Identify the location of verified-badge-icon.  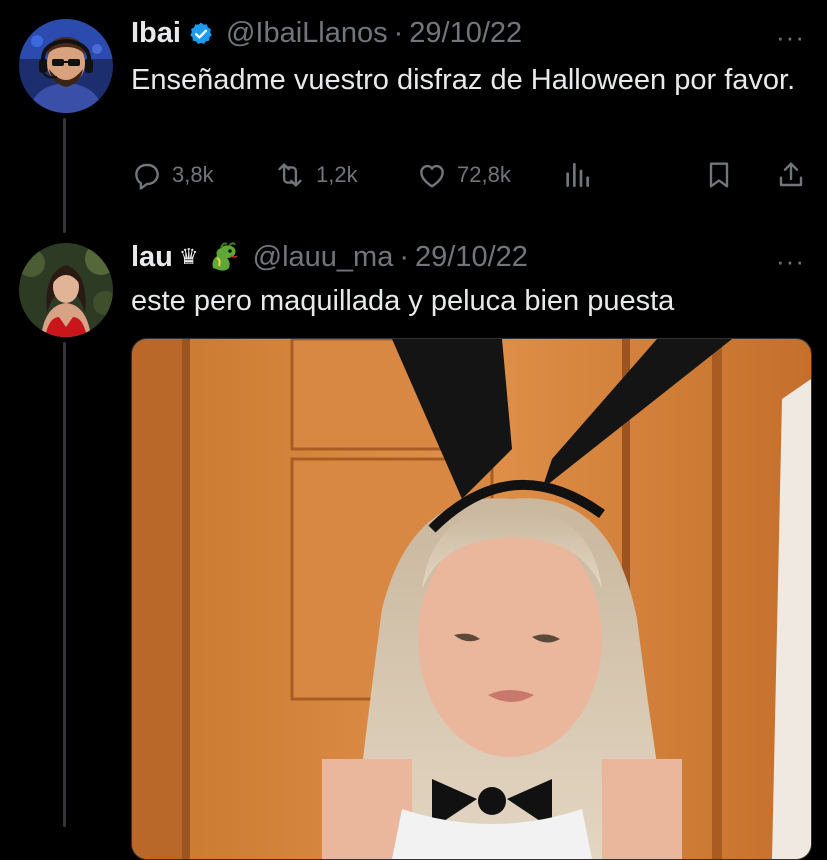
(201, 34).